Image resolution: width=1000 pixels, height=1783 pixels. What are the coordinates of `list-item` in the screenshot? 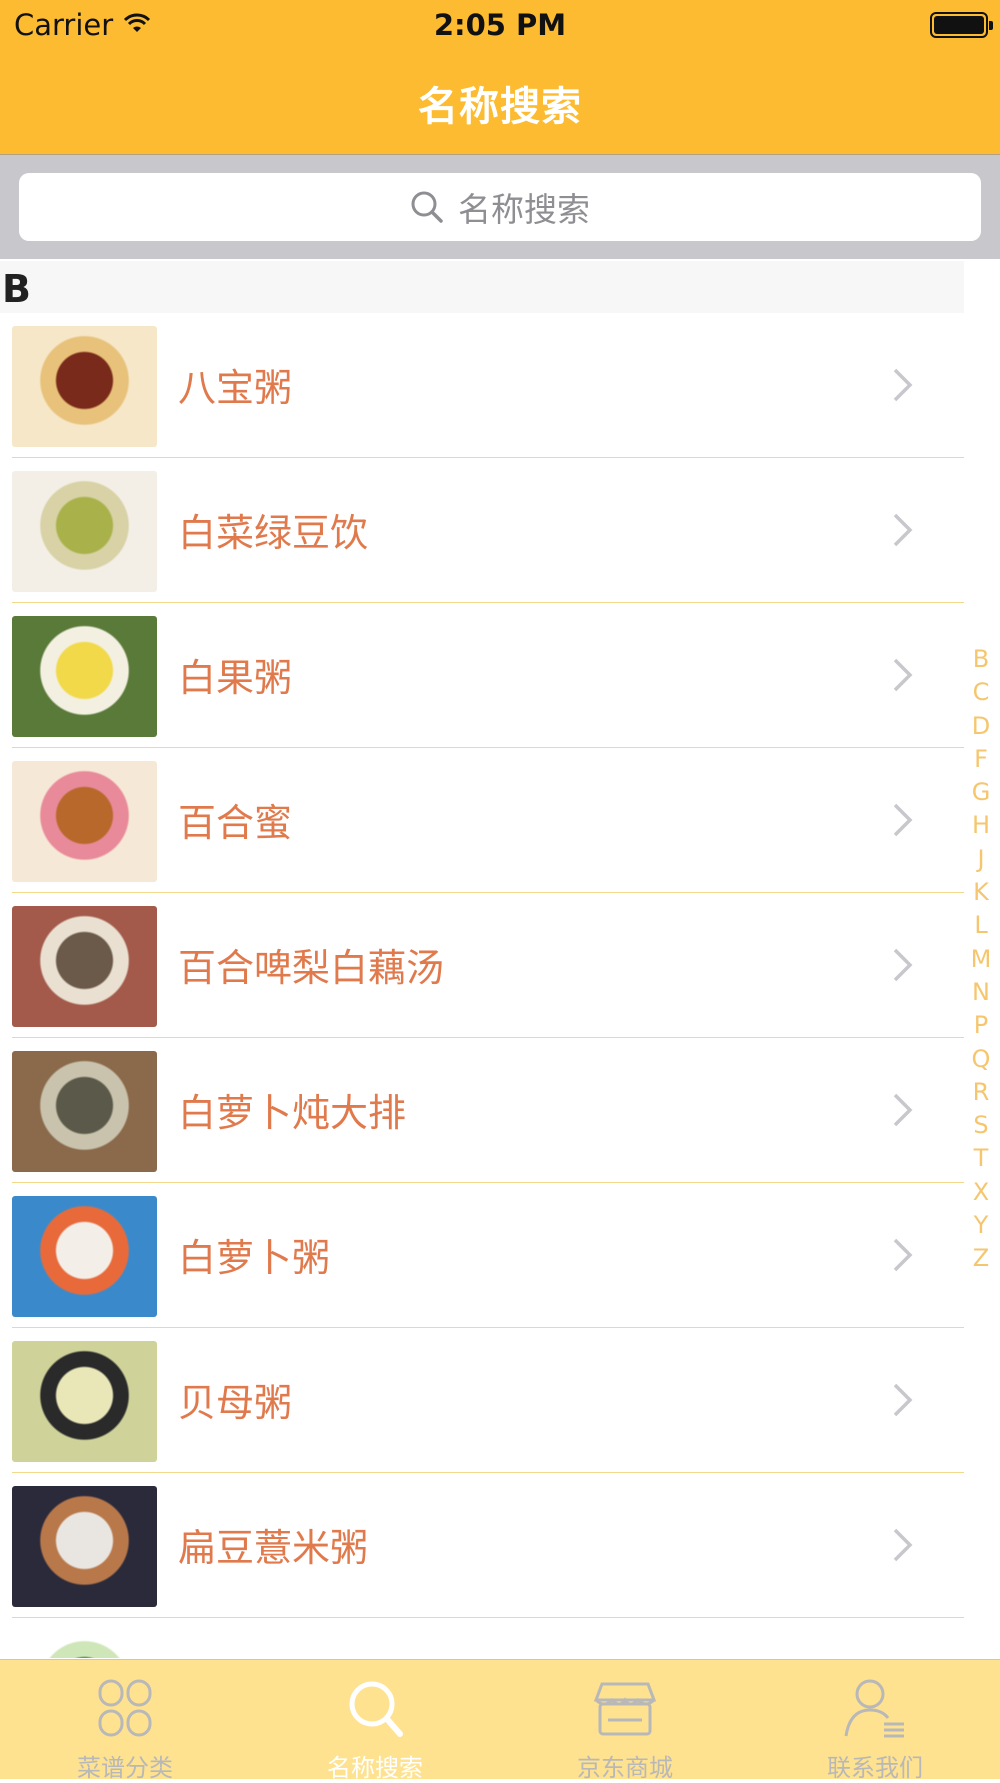 It's located at (482, 1638).